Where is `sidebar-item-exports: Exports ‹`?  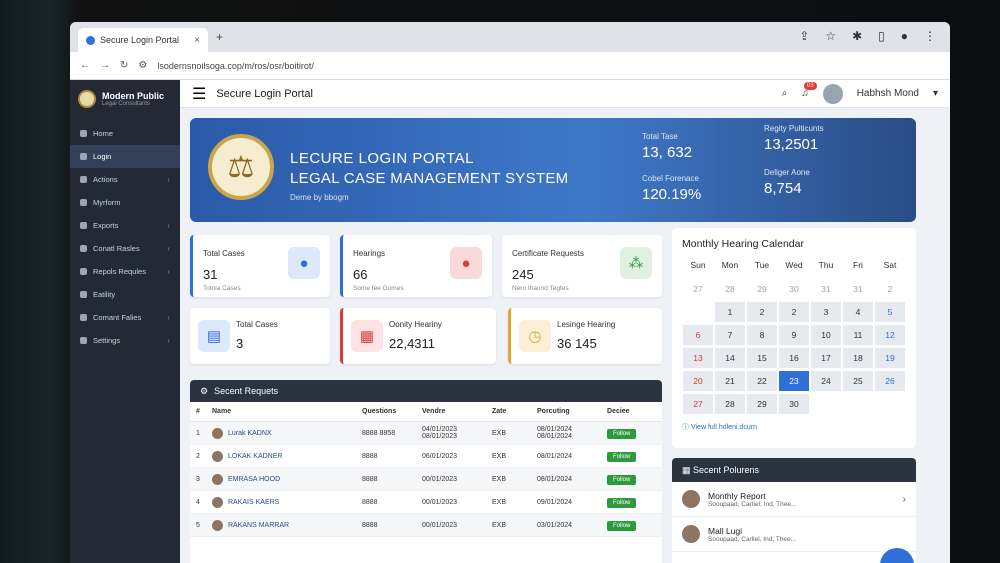 sidebar-item-exports: Exports ‹ is located at coordinates (125, 225).